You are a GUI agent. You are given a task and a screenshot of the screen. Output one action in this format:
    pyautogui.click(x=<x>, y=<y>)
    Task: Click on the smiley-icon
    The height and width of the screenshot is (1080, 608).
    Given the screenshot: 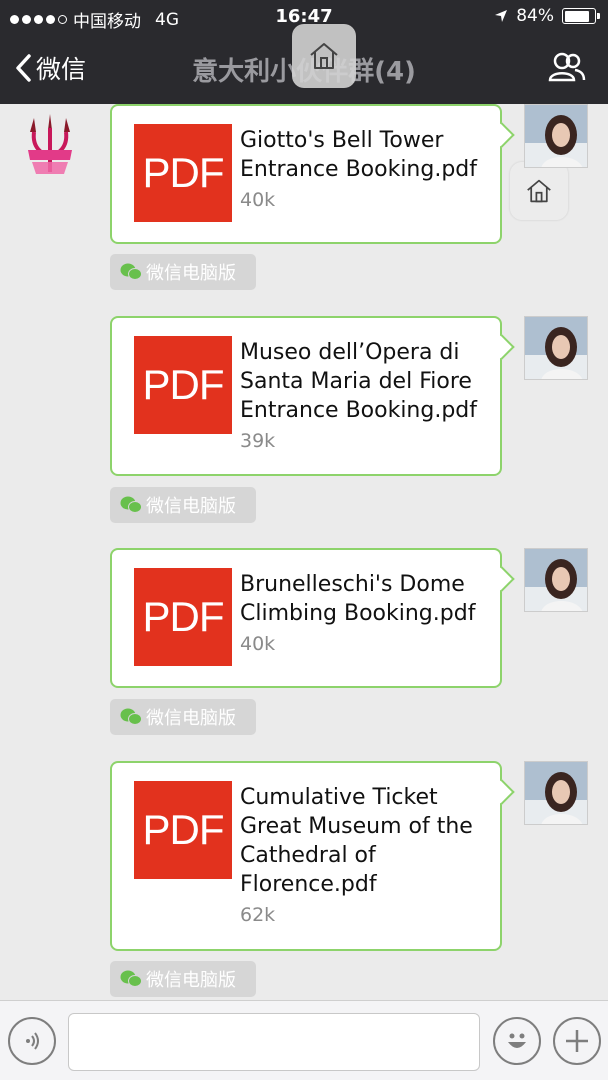 What is the action you would take?
    pyautogui.click(x=517, y=1040)
    